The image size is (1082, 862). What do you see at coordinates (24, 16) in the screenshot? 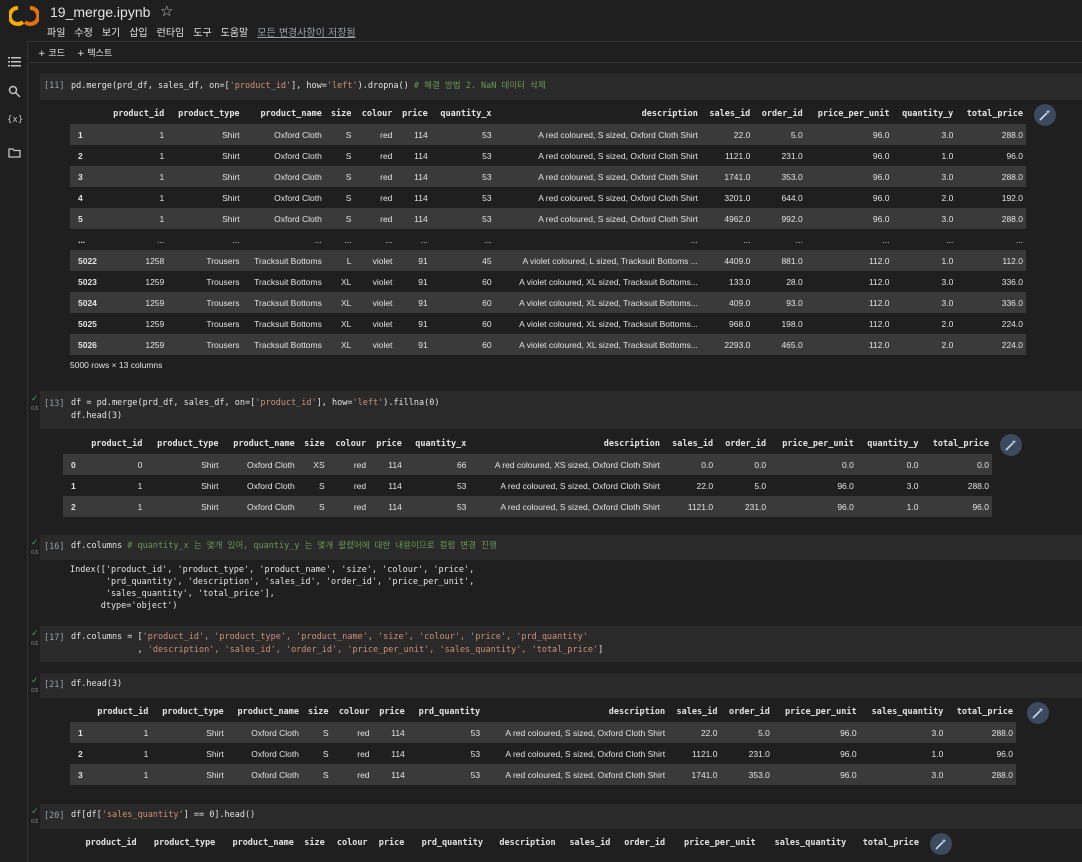
I see `colab-logo` at bounding box center [24, 16].